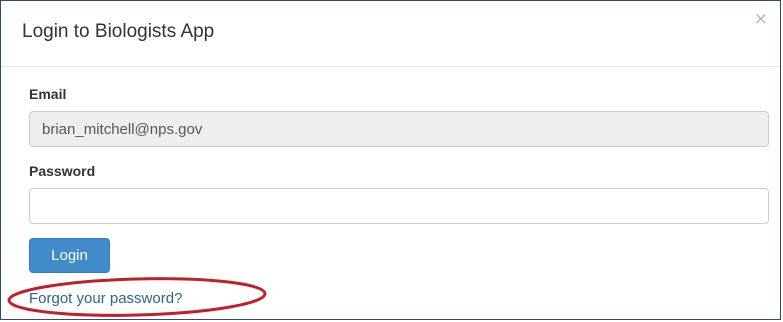 The width and height of the screenshot is (783, 322). Describe the element at coordinates (399, 129) in the screenshot. I see `email-field` at that location.